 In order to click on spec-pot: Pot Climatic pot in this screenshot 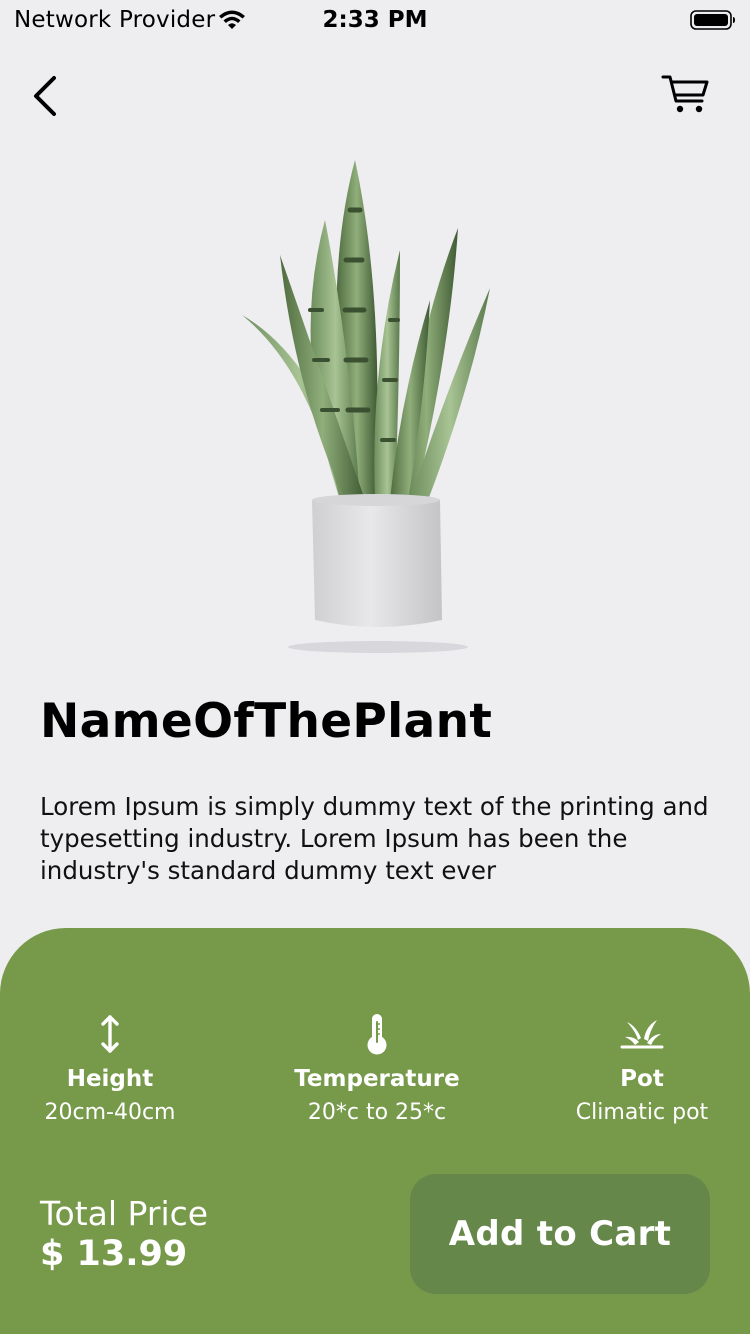, I will do `click(631, 1068)`.